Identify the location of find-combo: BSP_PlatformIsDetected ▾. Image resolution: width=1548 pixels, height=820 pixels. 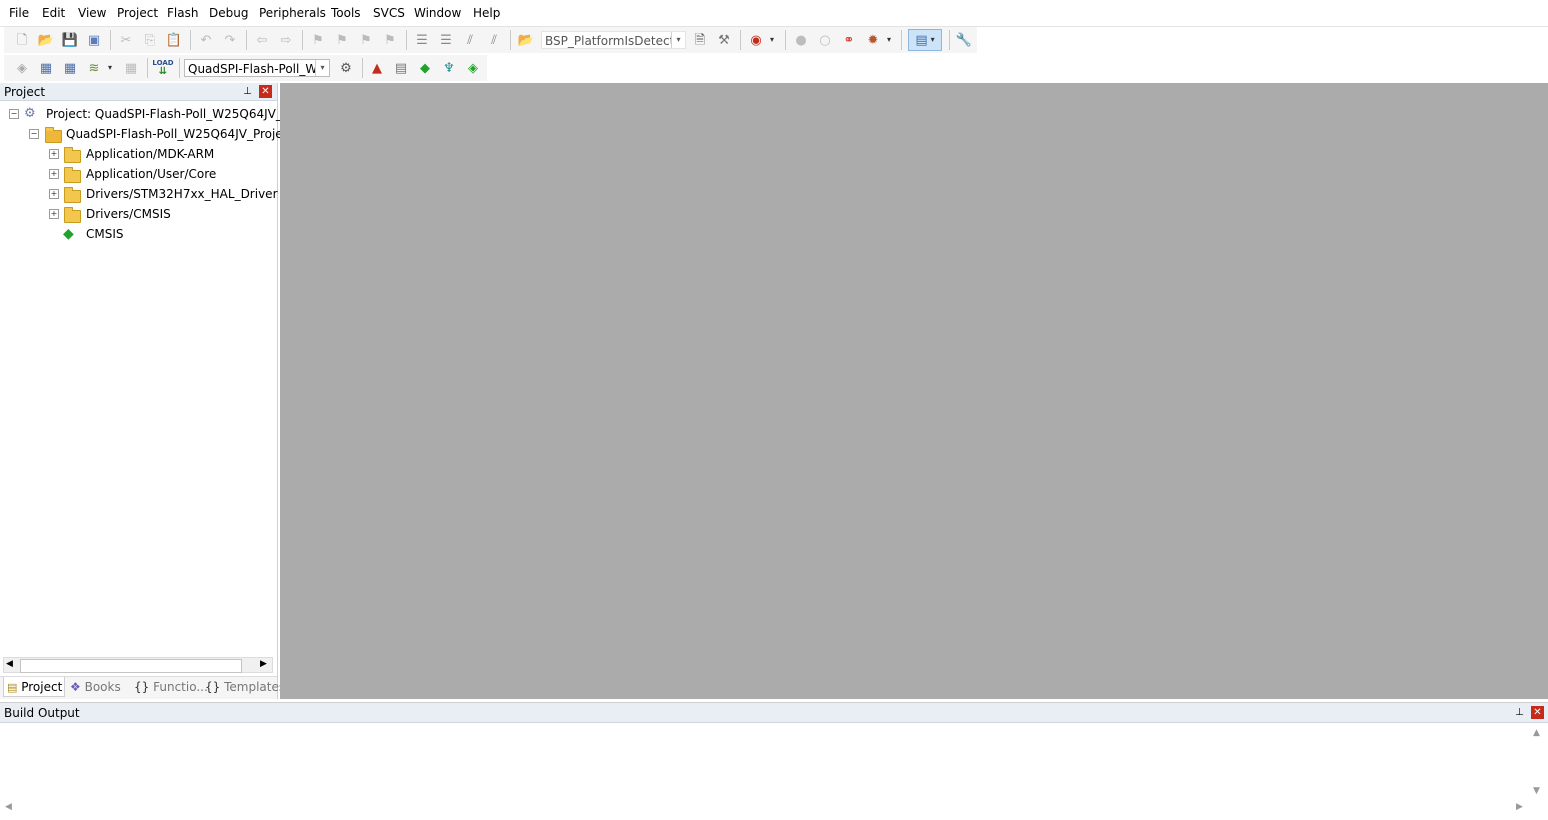
(613, 40).